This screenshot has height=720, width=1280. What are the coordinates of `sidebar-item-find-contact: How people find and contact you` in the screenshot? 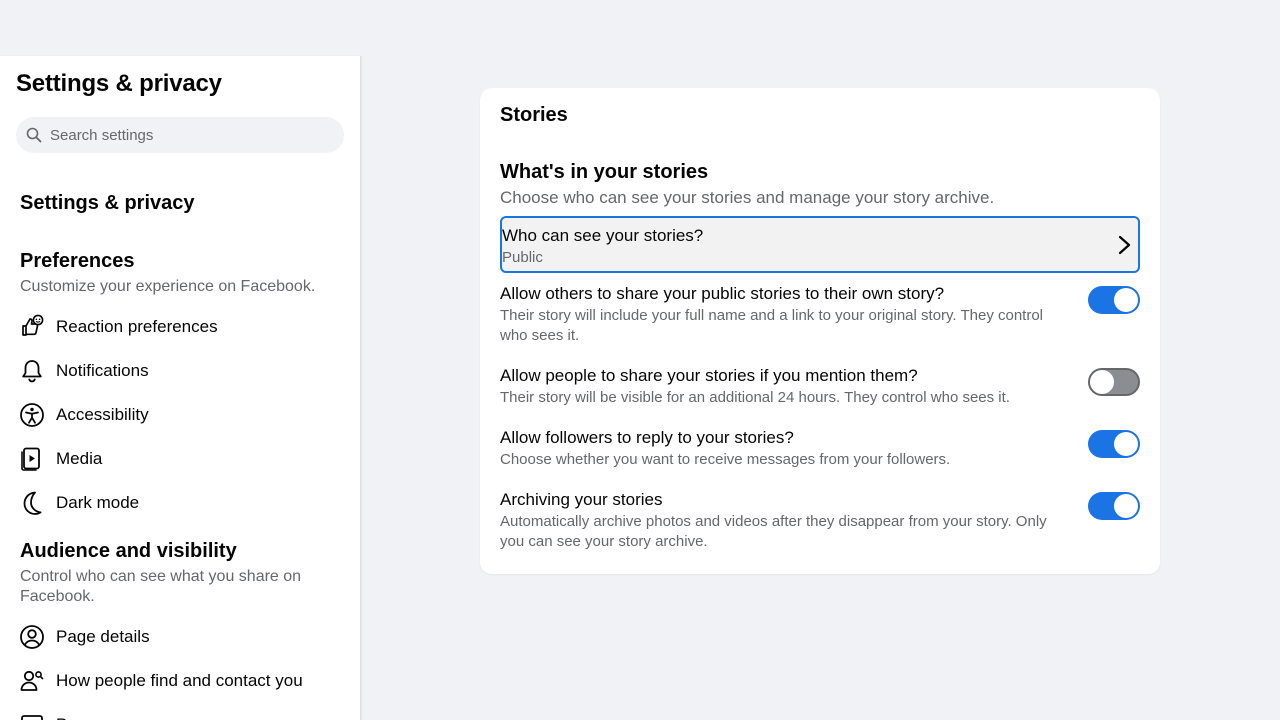 It's located at (180, 681).